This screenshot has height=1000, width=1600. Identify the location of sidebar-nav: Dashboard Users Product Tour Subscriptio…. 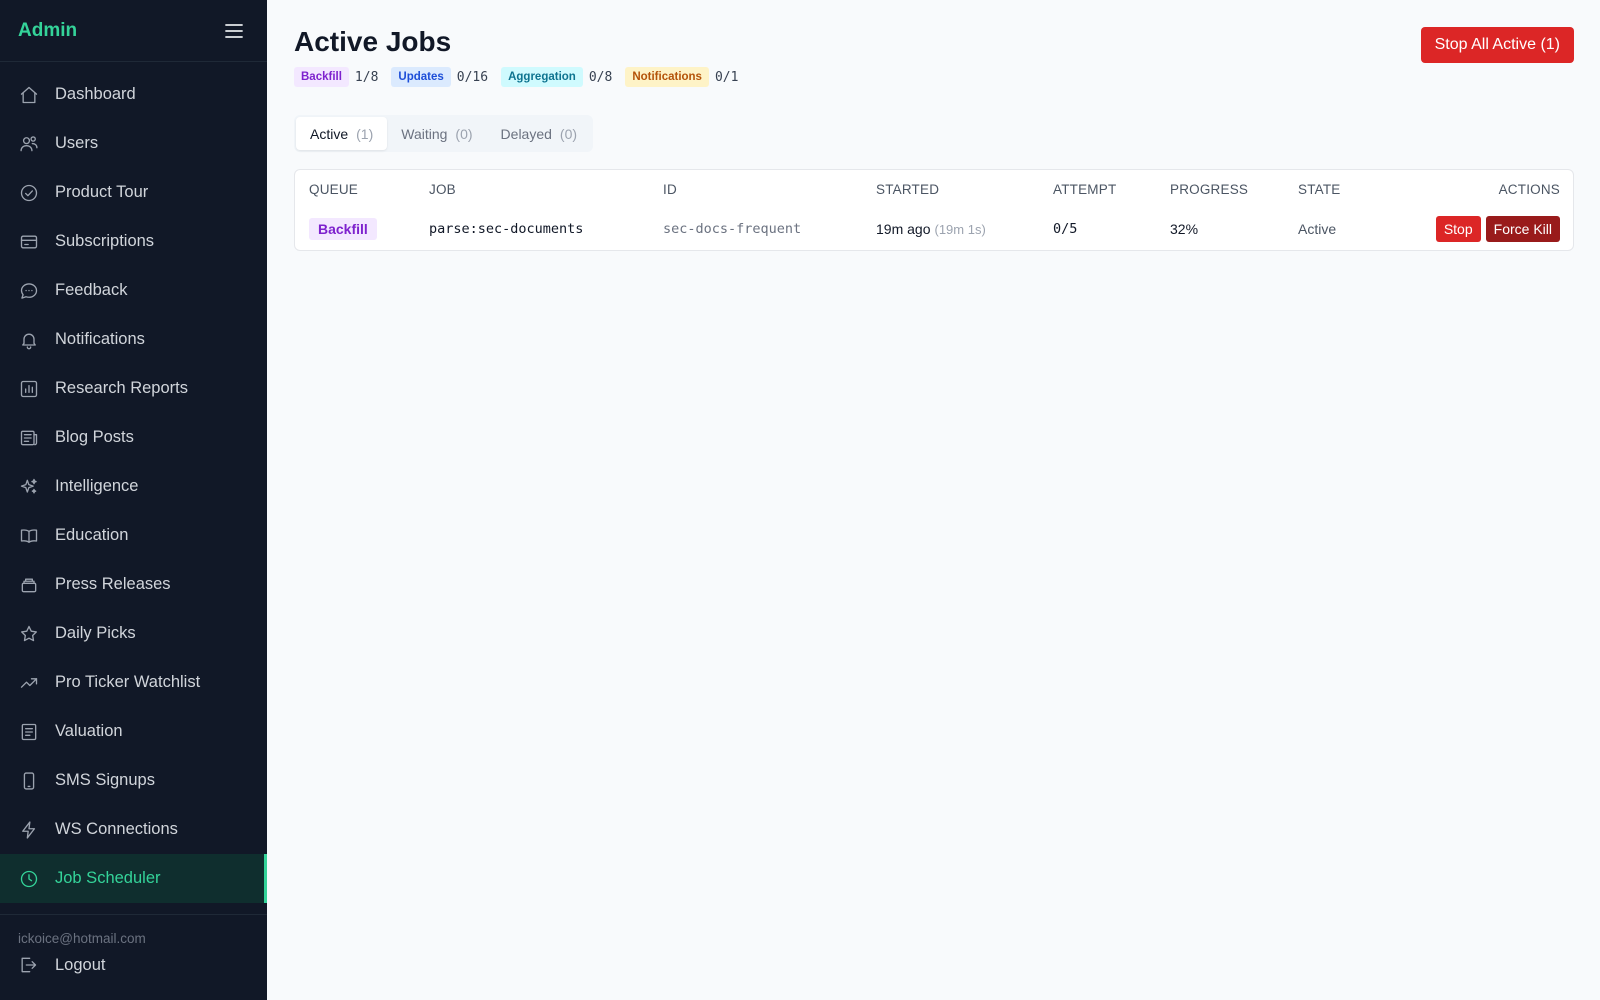
(133, 482).